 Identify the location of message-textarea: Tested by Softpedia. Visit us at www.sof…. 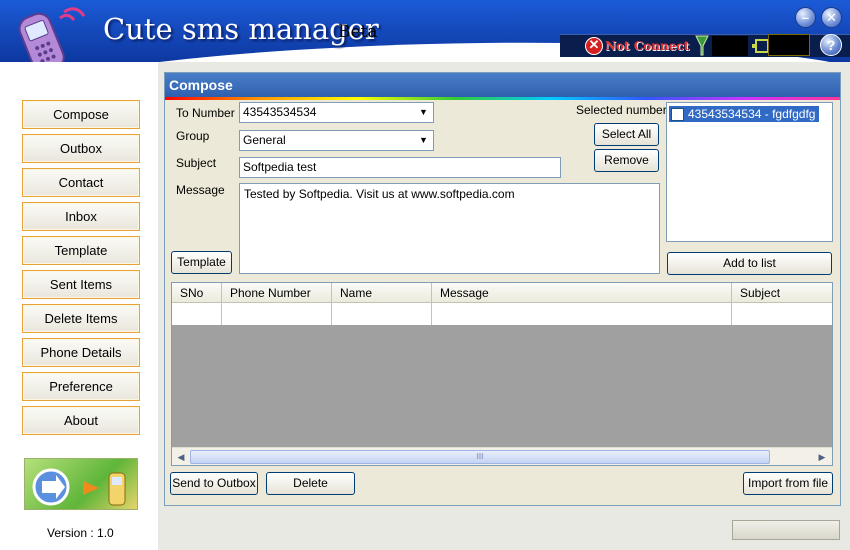
(449, 228).